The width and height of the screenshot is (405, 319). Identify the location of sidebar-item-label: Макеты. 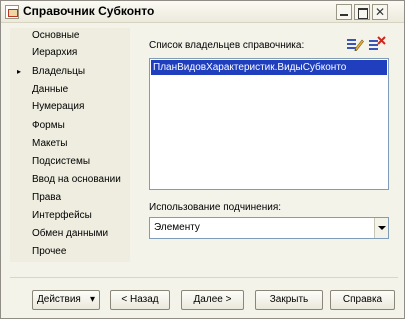
(50, 143).